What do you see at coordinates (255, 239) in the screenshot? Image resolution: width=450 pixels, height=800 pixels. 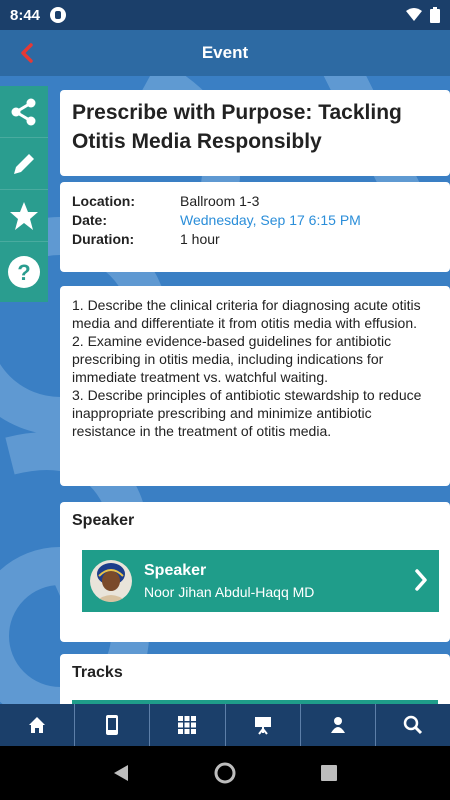 I see `duration-row: Duration: 1 hour` at bounding box center [255, 239].